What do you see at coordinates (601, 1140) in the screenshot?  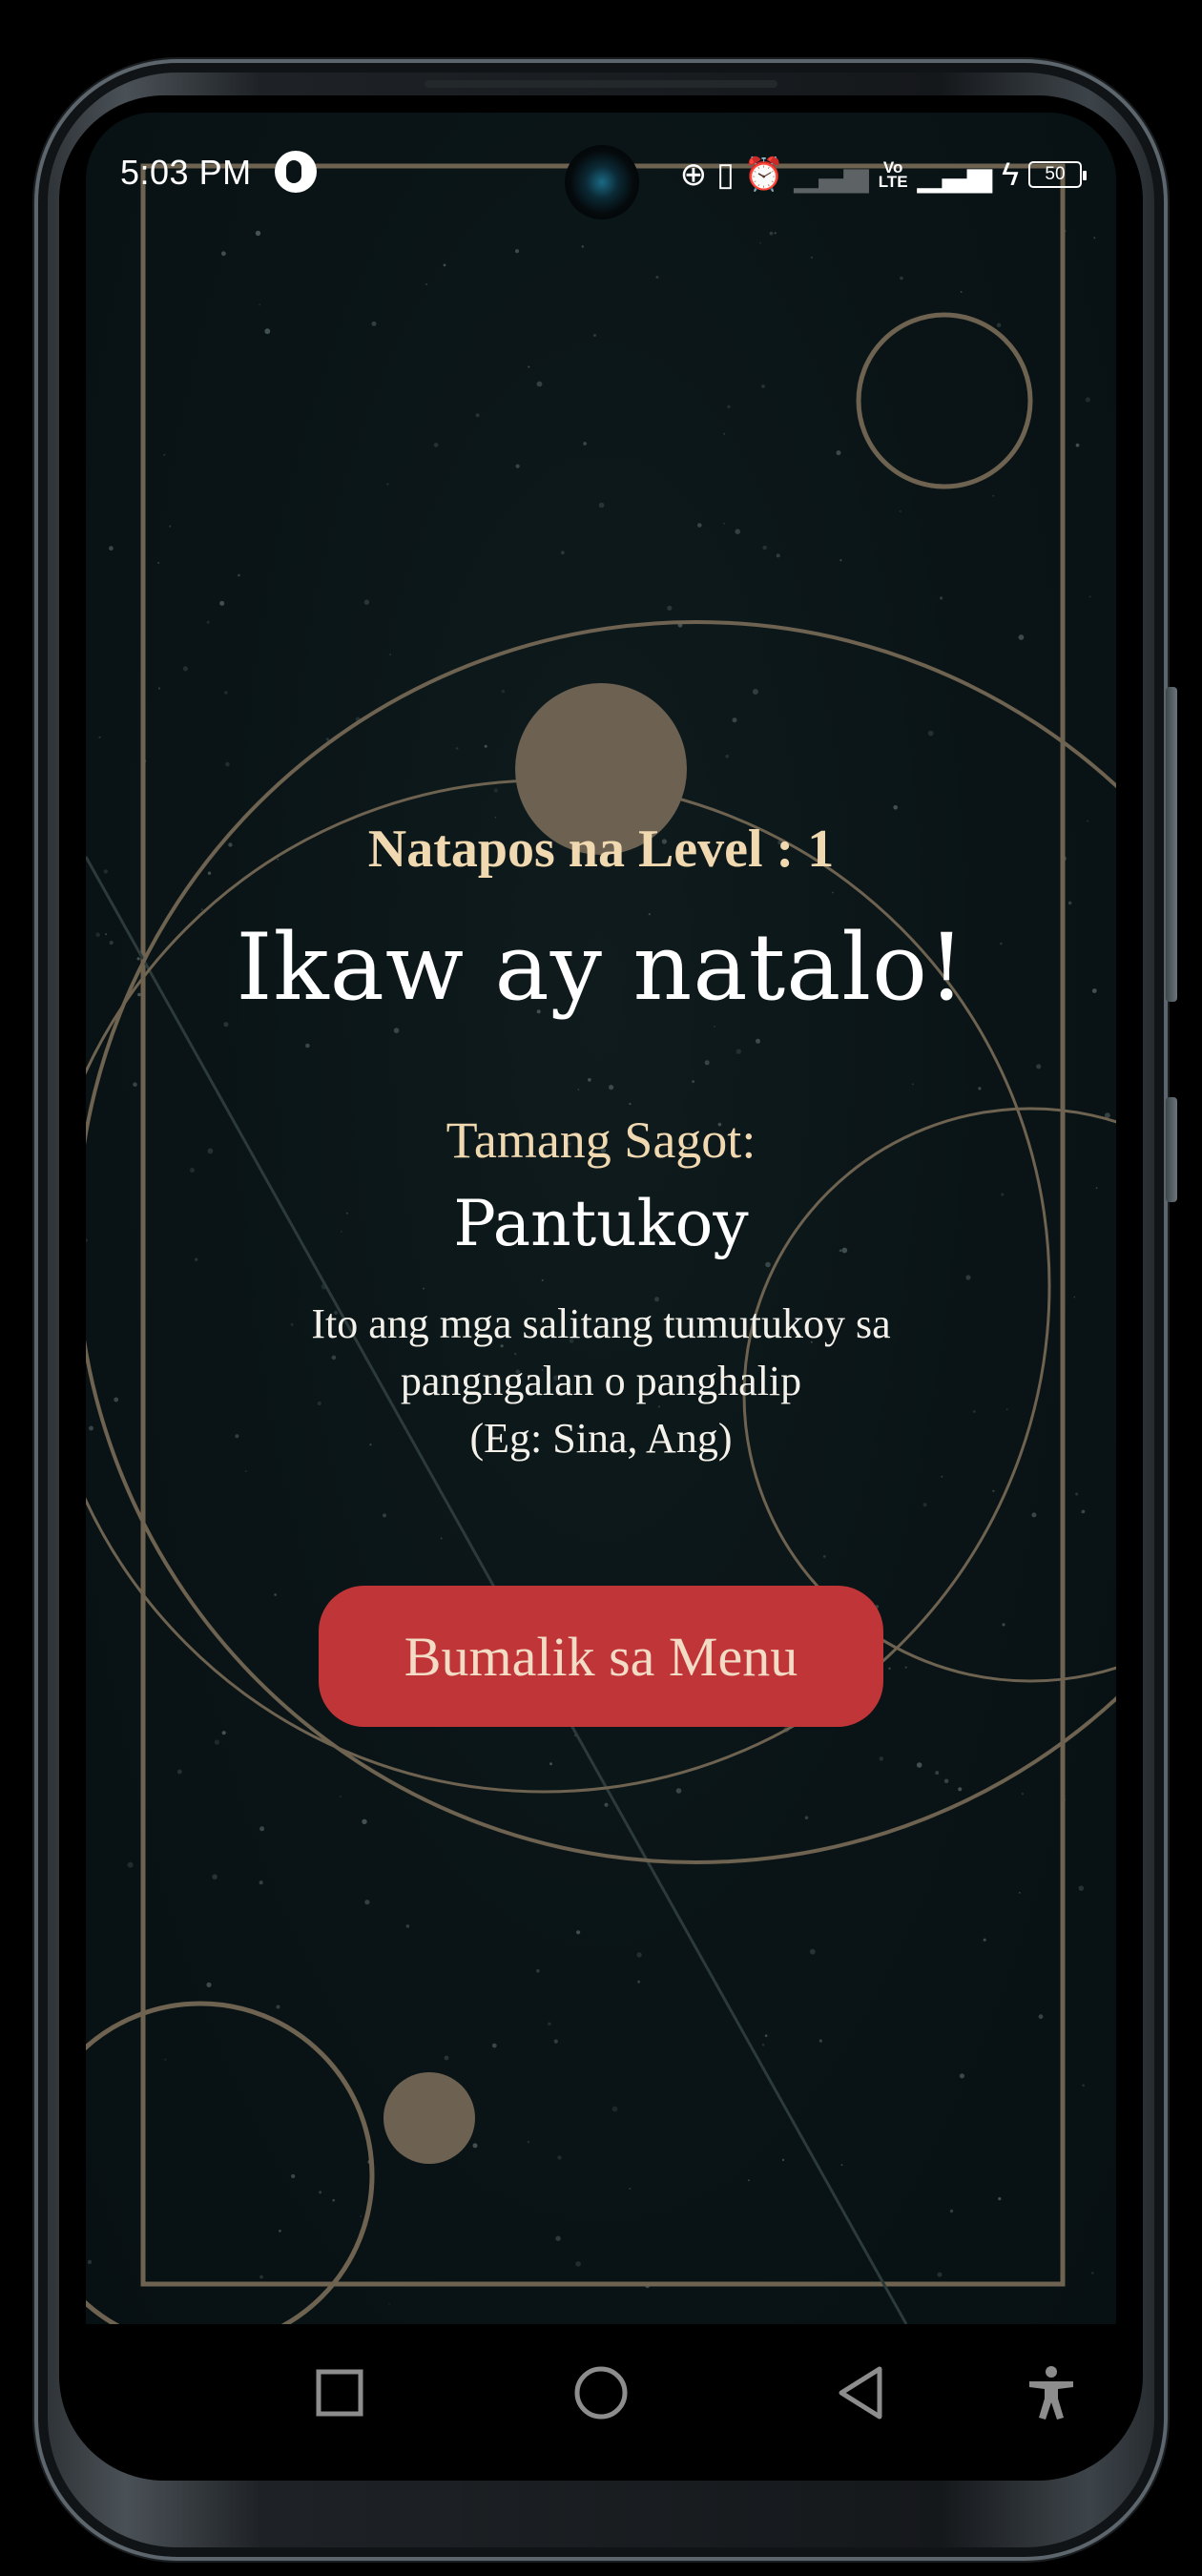 I see `correct-answer-label: Tamang Sagot:` at bounding box center [601, 1140].